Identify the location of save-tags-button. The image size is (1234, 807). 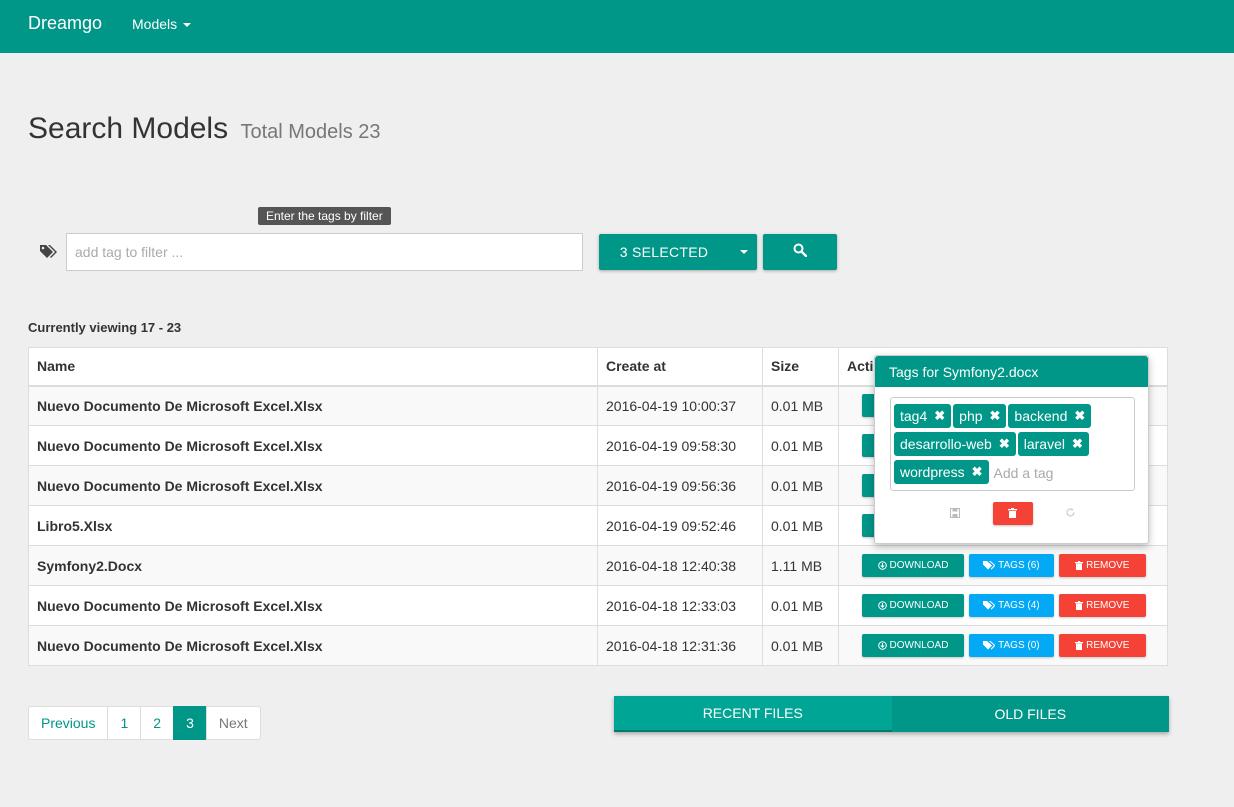
(955, 514).